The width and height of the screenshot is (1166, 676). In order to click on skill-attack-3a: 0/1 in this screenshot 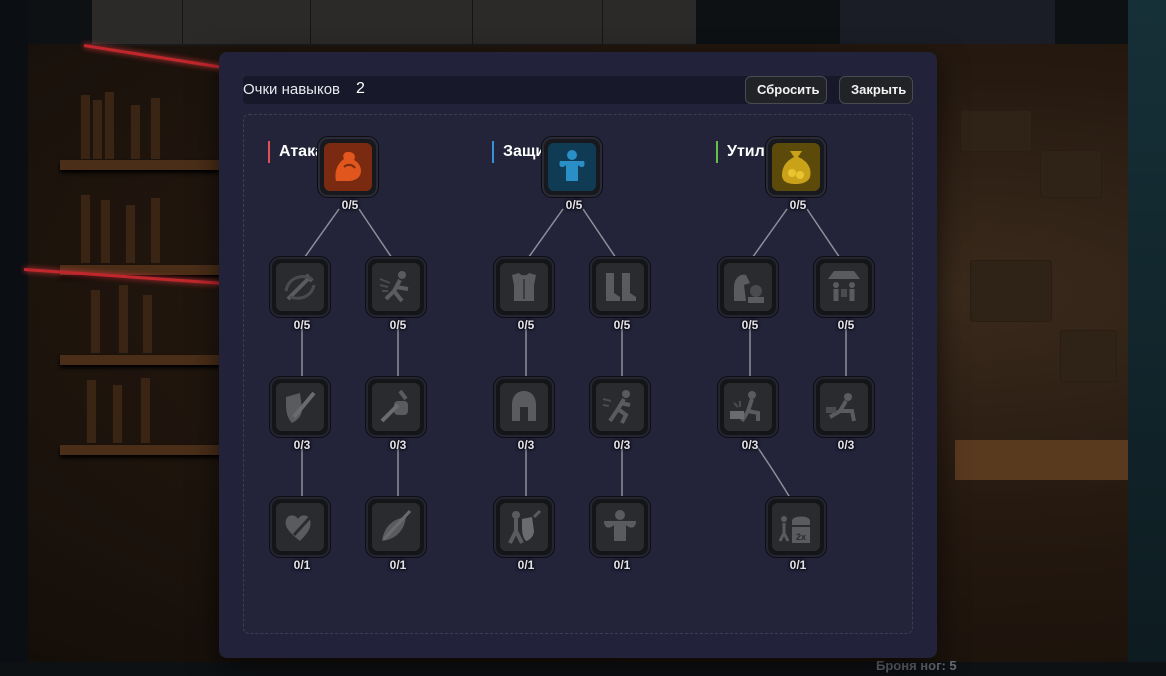, I will do `click(300, 534)`.